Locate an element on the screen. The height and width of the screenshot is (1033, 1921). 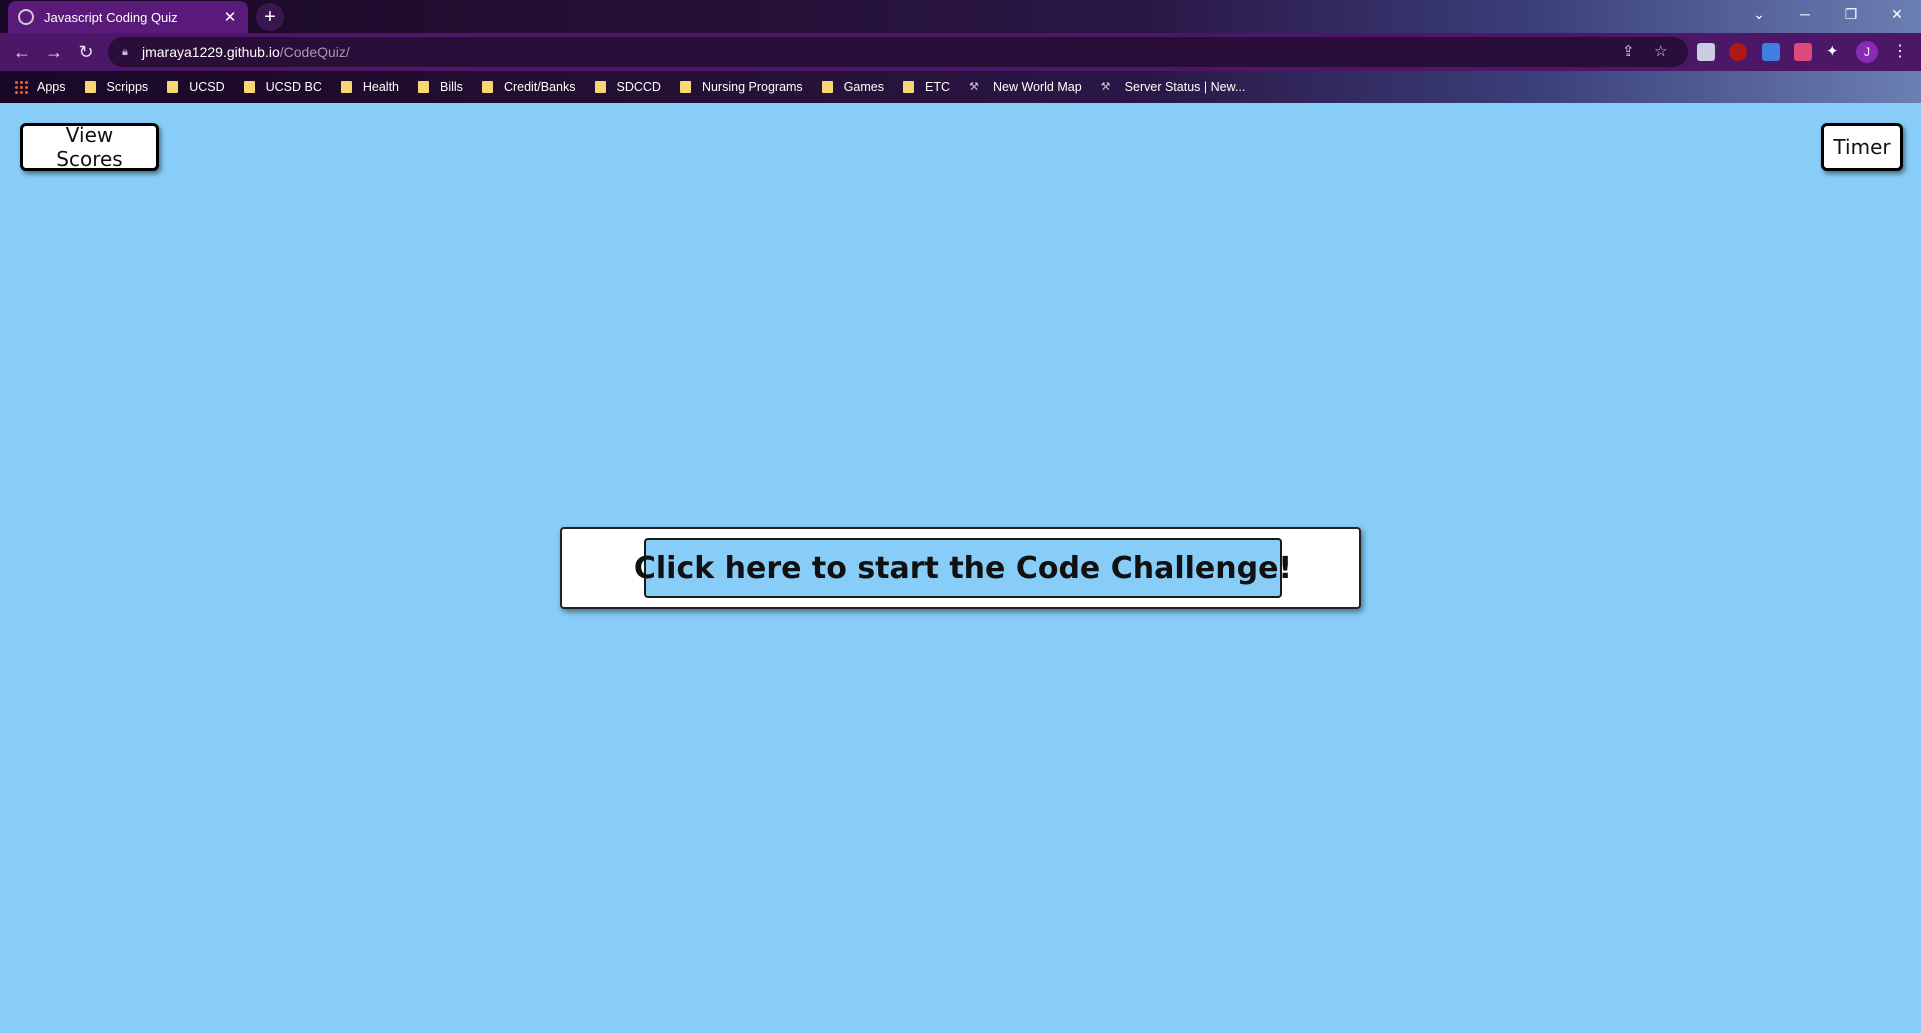
bookmark-star-icon: ☆ is located at coordinates (1660, 52).